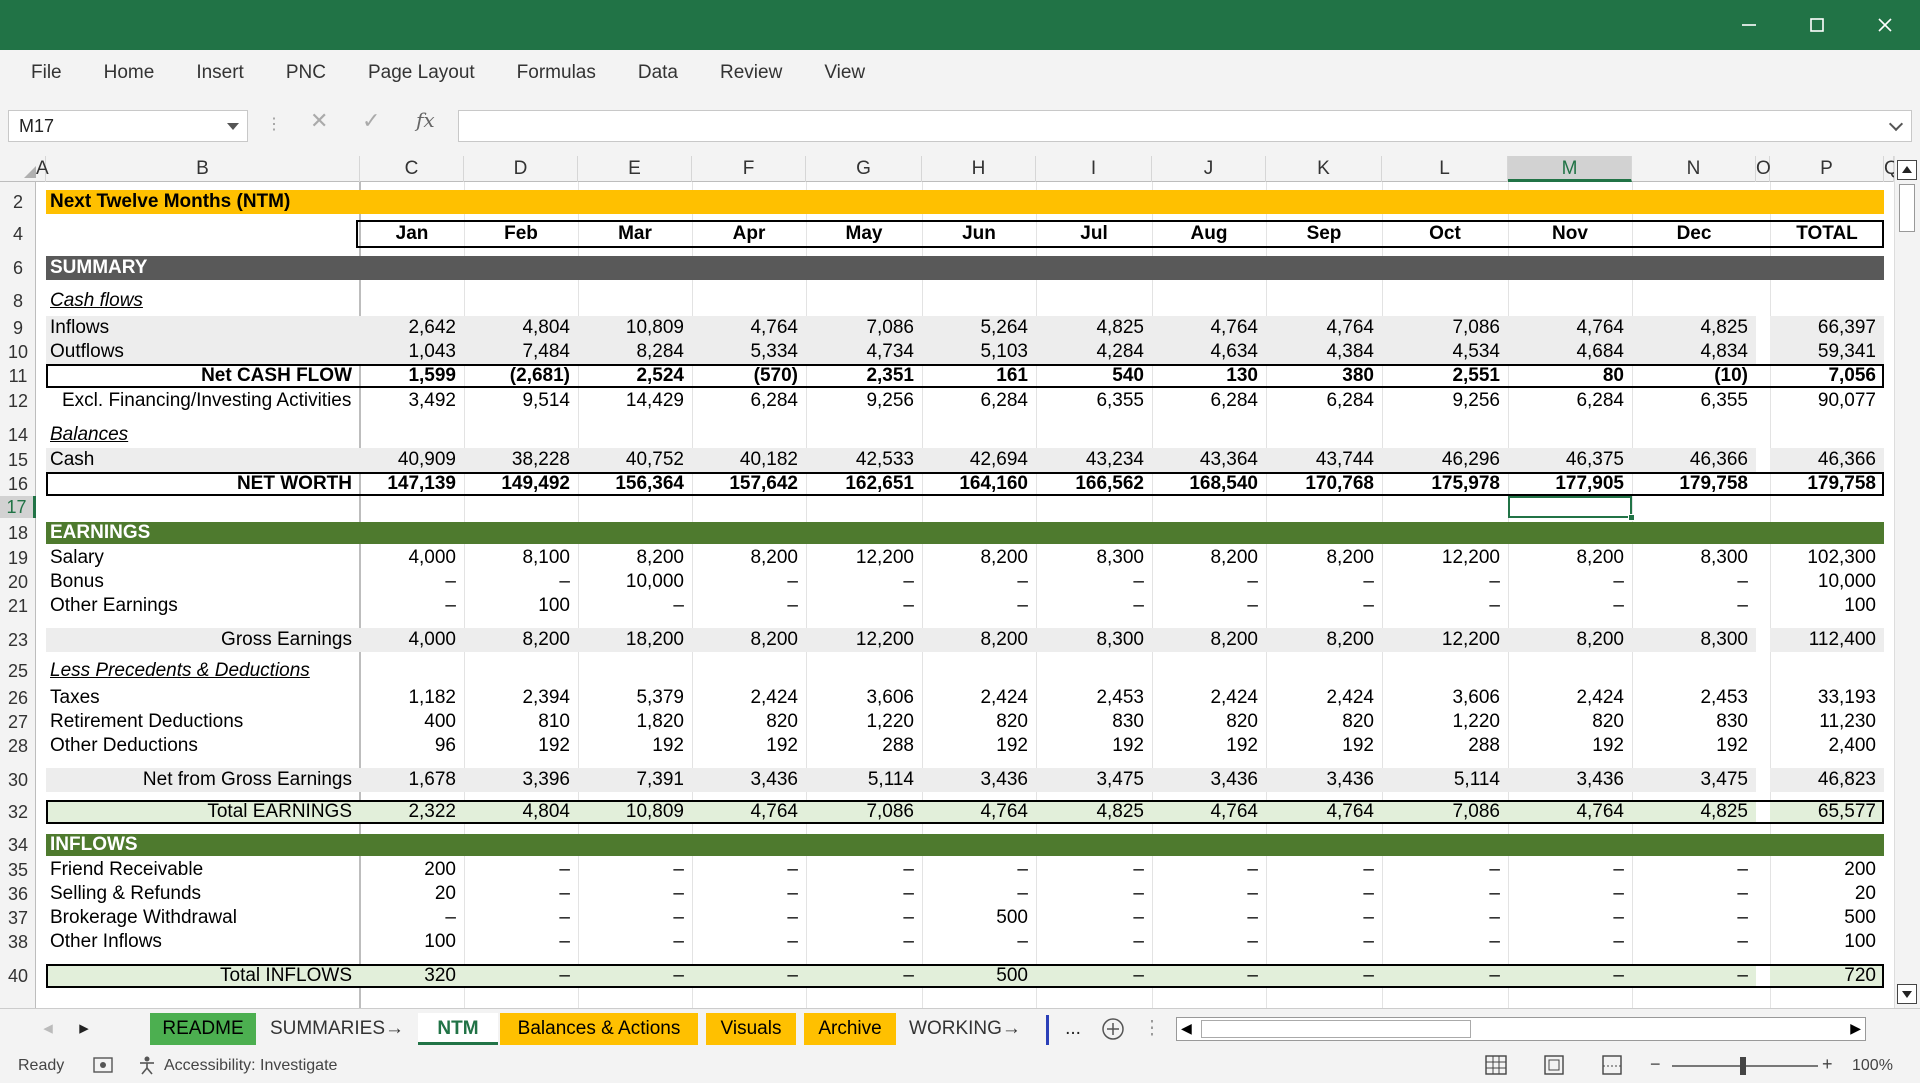 This screenshot has height=1083, width=1920. What do you see at coordinates (979, 328) in the screenshot?
I see `cell-value: 5,264` at bounding box center [979, 328].